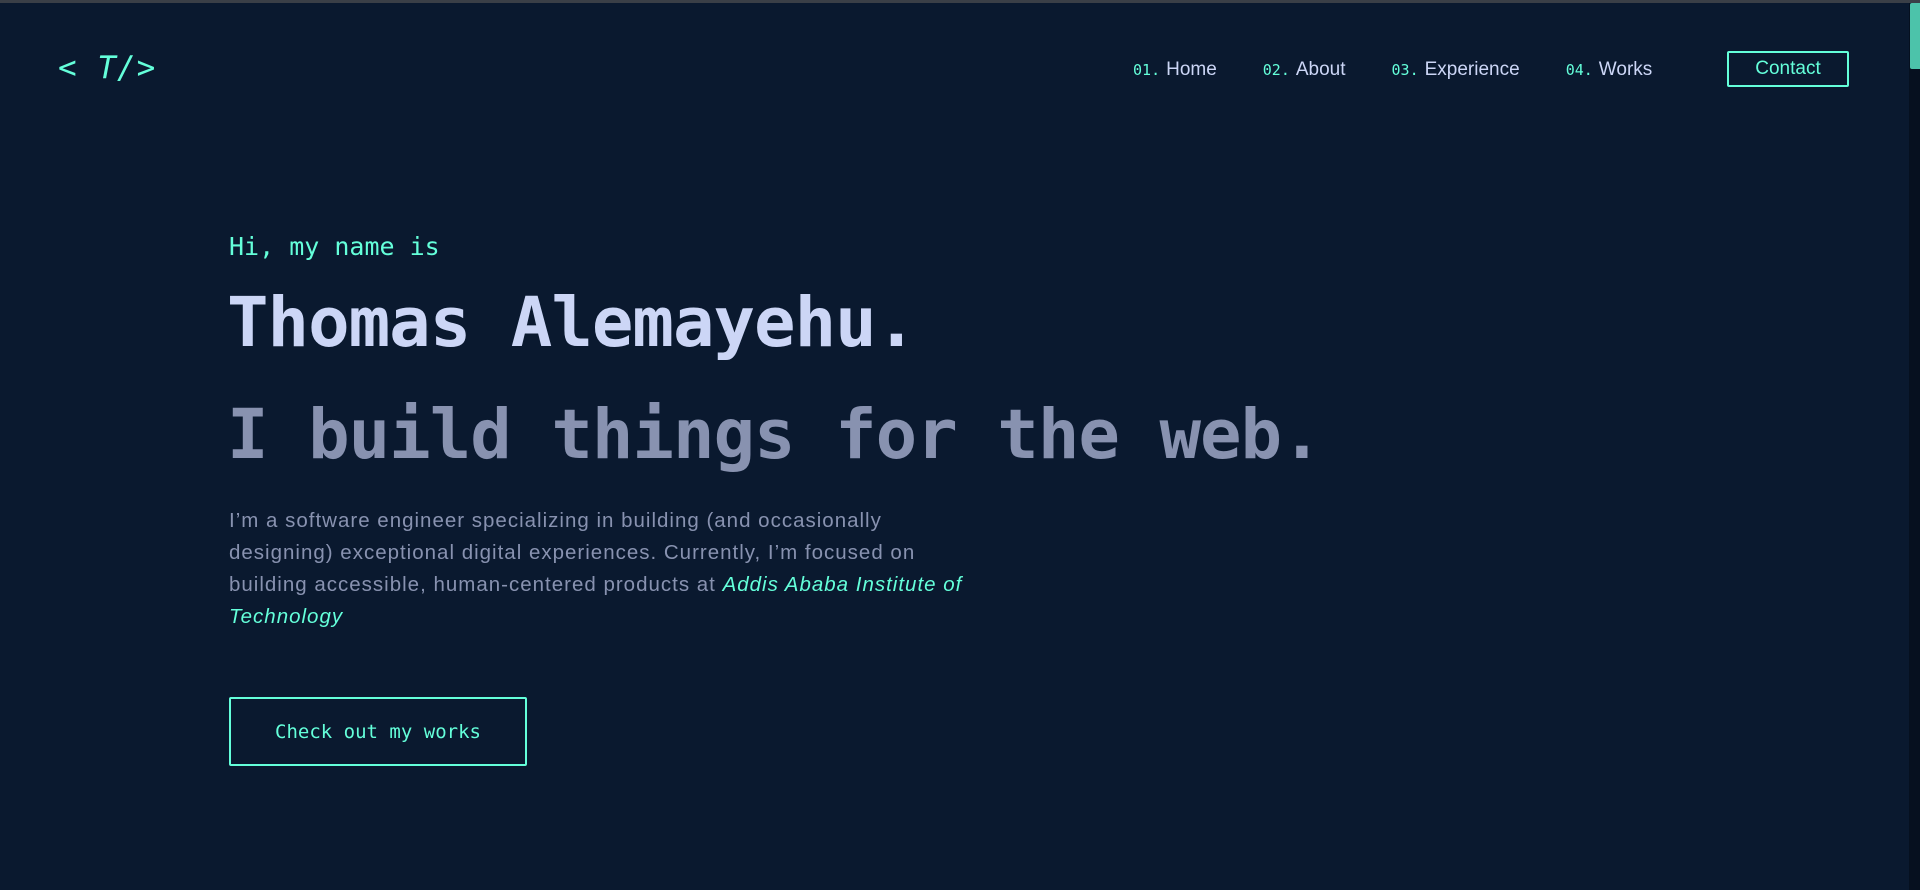 The image size is (1920, 890). What do you see at coordinates (1142, 70) in the screenshot?
I see `nav-item-number: 01` at bounding box center [1142, 70].